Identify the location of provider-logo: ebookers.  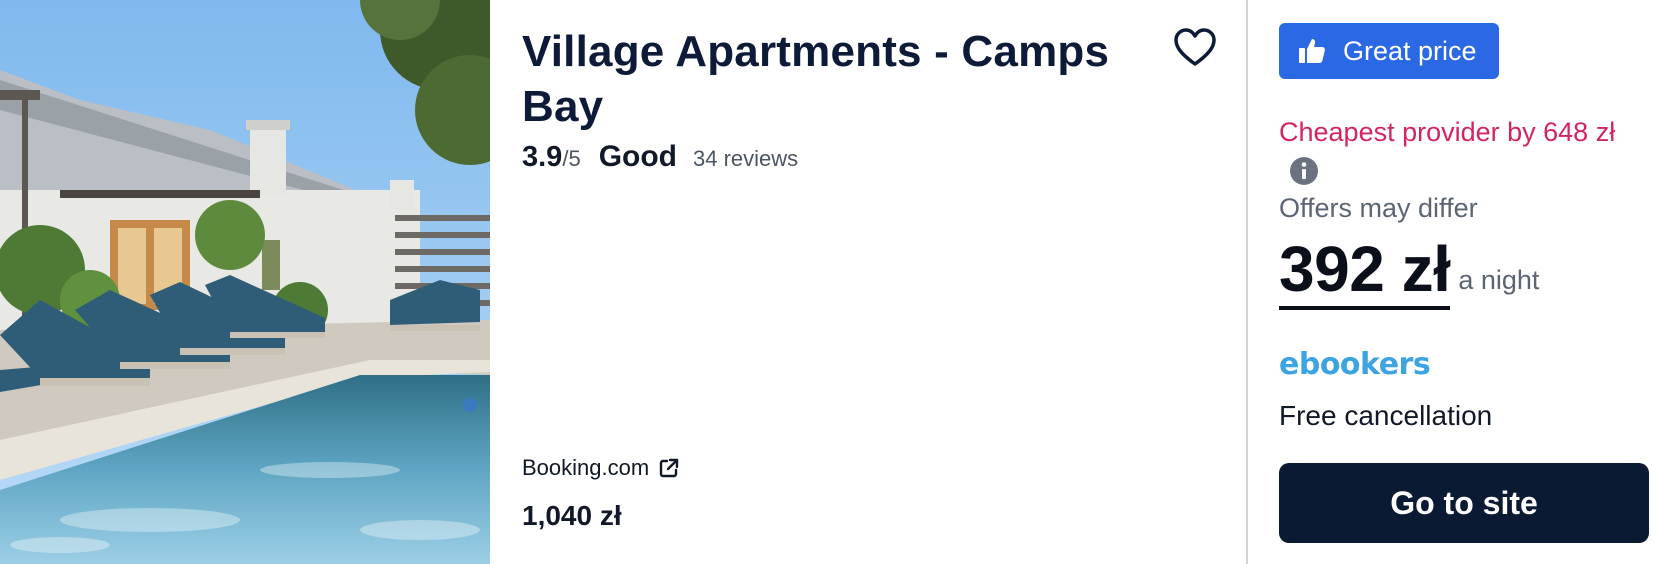
(1355, 364).